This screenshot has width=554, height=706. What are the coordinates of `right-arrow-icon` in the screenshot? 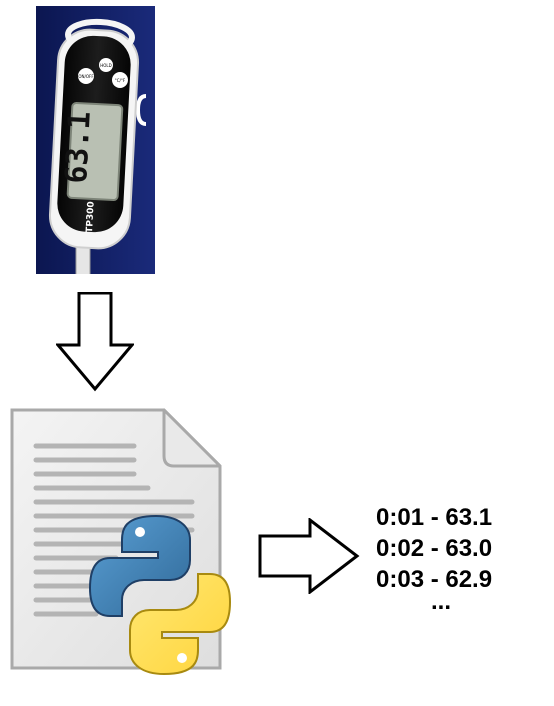 It's located at (309, 556).